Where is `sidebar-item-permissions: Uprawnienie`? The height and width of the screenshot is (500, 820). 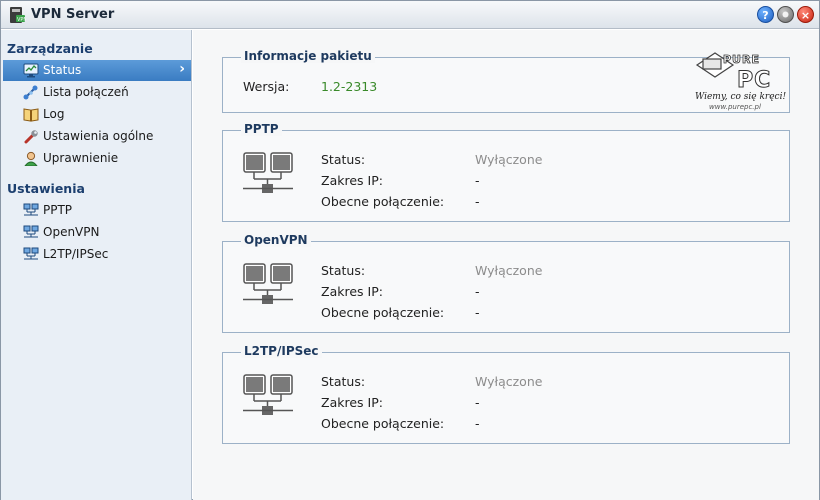
sidebar-item-permissions: Uprawnienie is located at coordinates (97, 158).